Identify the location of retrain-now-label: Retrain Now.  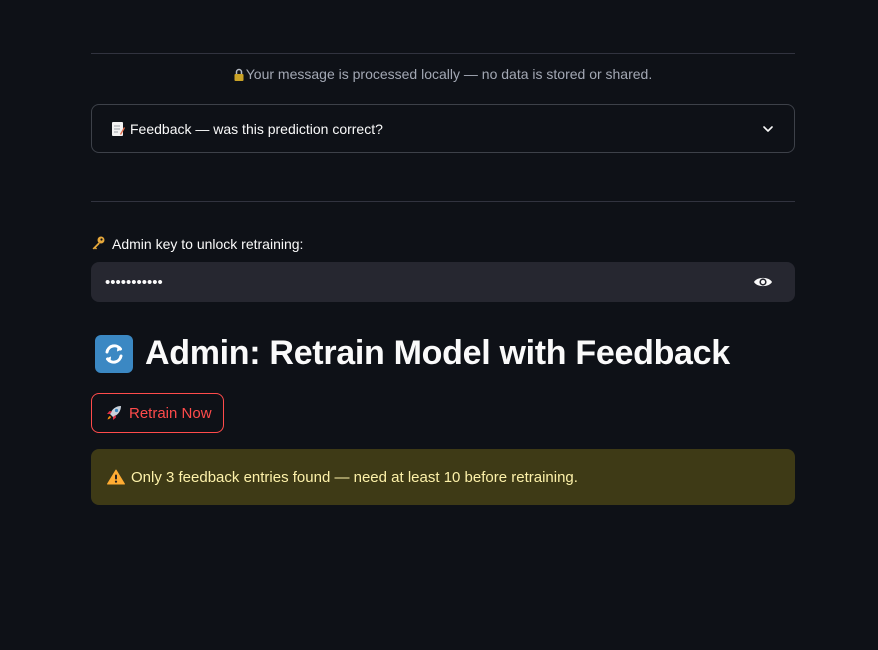
(170, 413).